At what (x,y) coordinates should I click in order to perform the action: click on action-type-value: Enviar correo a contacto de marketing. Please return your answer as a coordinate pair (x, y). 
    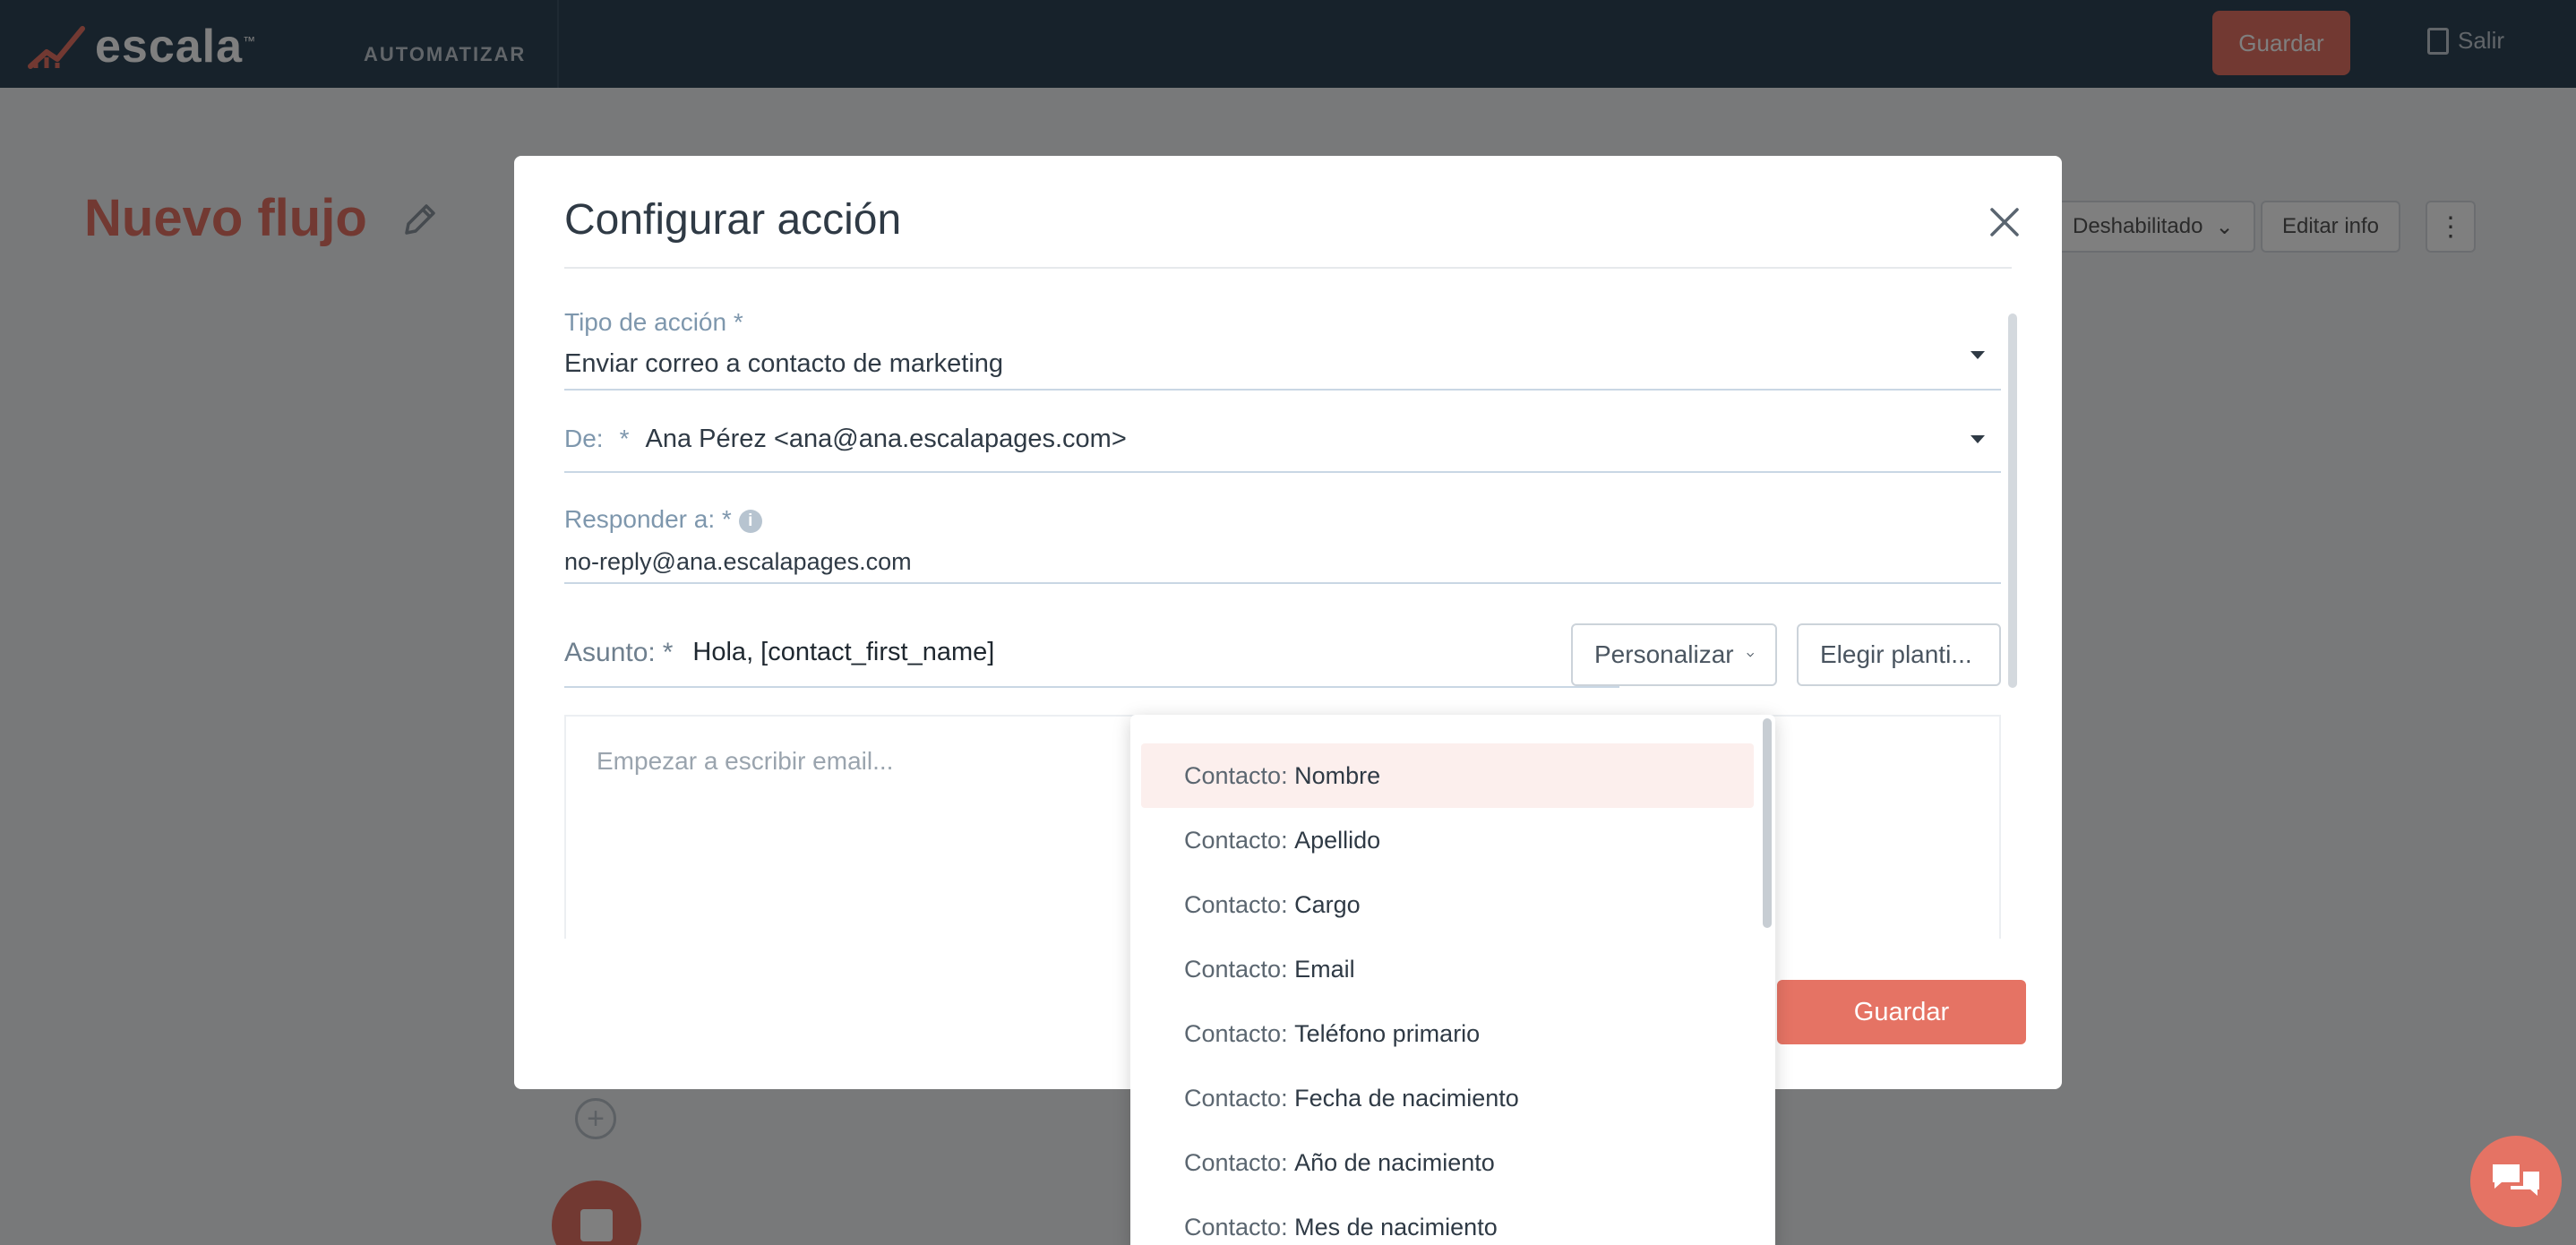
    Looking at the image, I should click on (784, 363).